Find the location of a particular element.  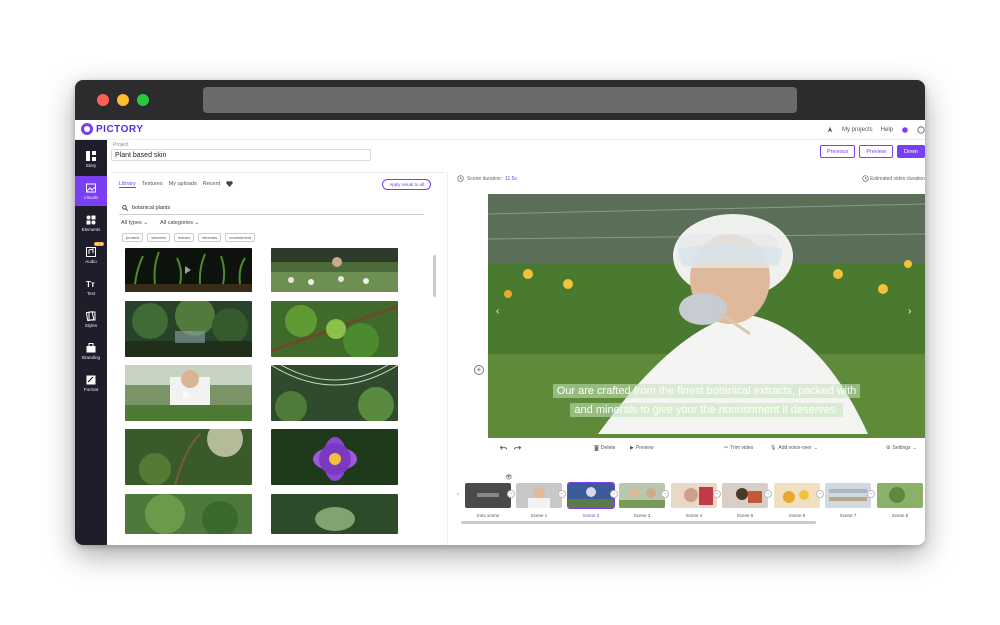

sidebar-item-styles: Styles is located at coordinates (91, 319).